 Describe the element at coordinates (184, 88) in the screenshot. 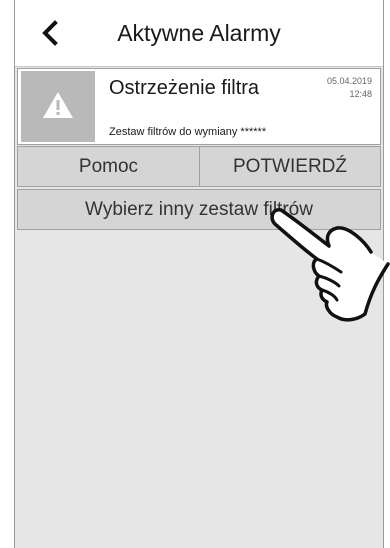

I see `alarm-title: Ostrzeżenie filtra` at that location.